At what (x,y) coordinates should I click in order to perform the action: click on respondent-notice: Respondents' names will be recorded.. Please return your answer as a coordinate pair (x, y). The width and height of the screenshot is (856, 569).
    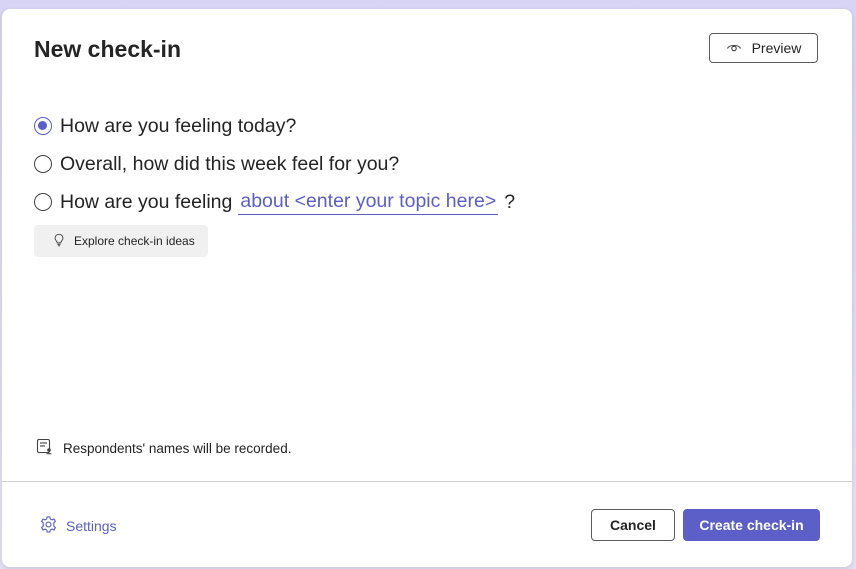
    Looking at the image, I should click on (163, 448).